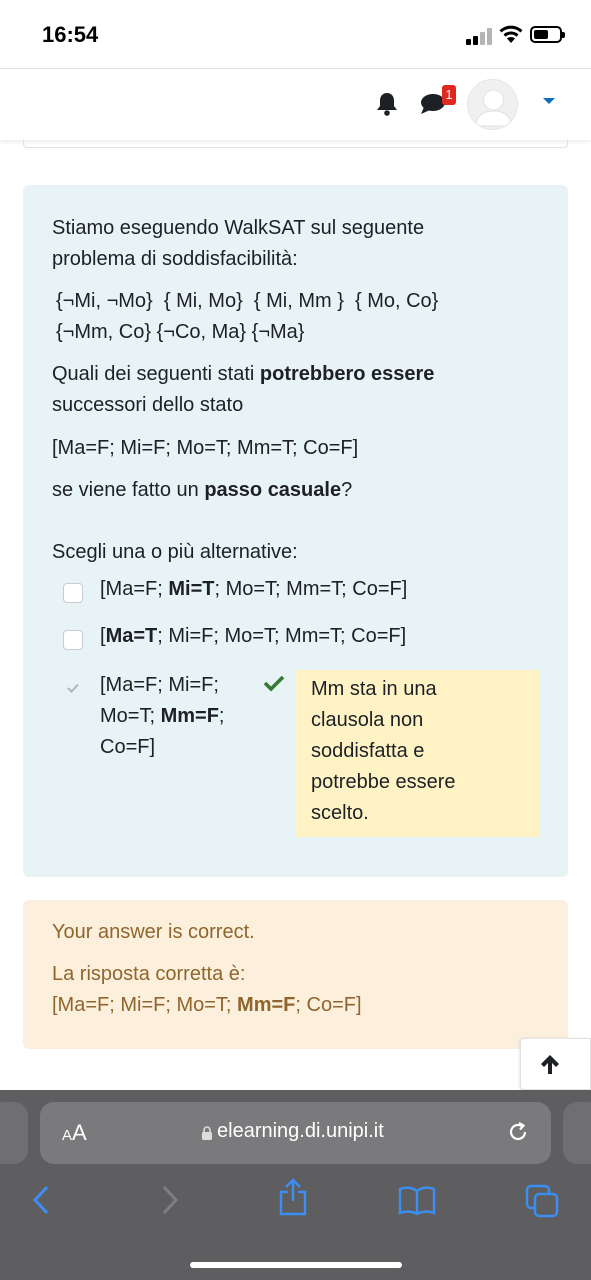 This screenshot has height=1280, width=591. Describe the element at coordinates (542, 1201) in the screenshot. I see `tabs-icon` at that location.